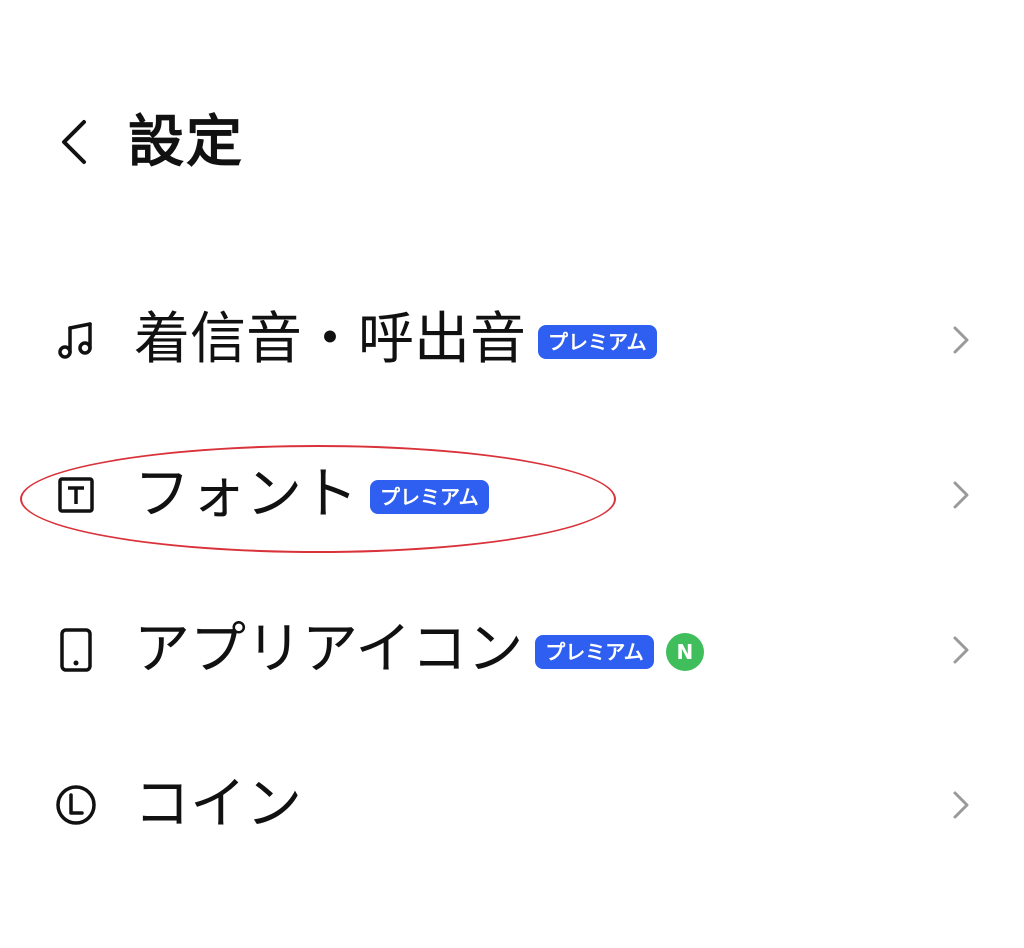 The height and width of the screenshot is (948, 1024). I want to click on settings-item-main: アプリアイコン プレミアム N, so click(419, 650).